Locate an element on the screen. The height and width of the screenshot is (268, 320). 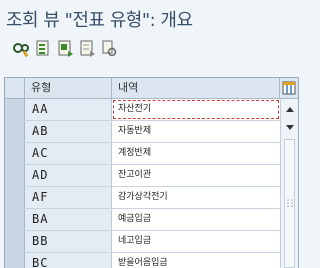
table-row: AC 계정반제 is located at coordinates (142, 154).